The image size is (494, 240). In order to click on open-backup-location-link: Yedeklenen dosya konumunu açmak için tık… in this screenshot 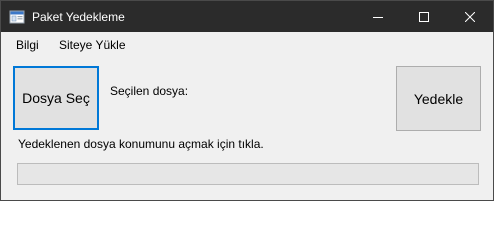, I will do `click(141, 144)`.